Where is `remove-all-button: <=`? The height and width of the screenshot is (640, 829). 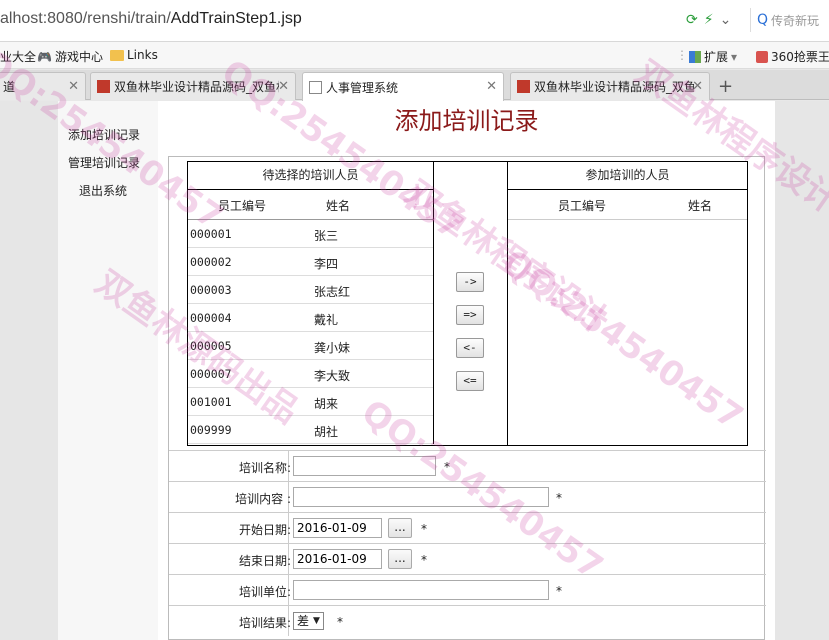 remove-all-button: <= is located at coordinates (470, 381).